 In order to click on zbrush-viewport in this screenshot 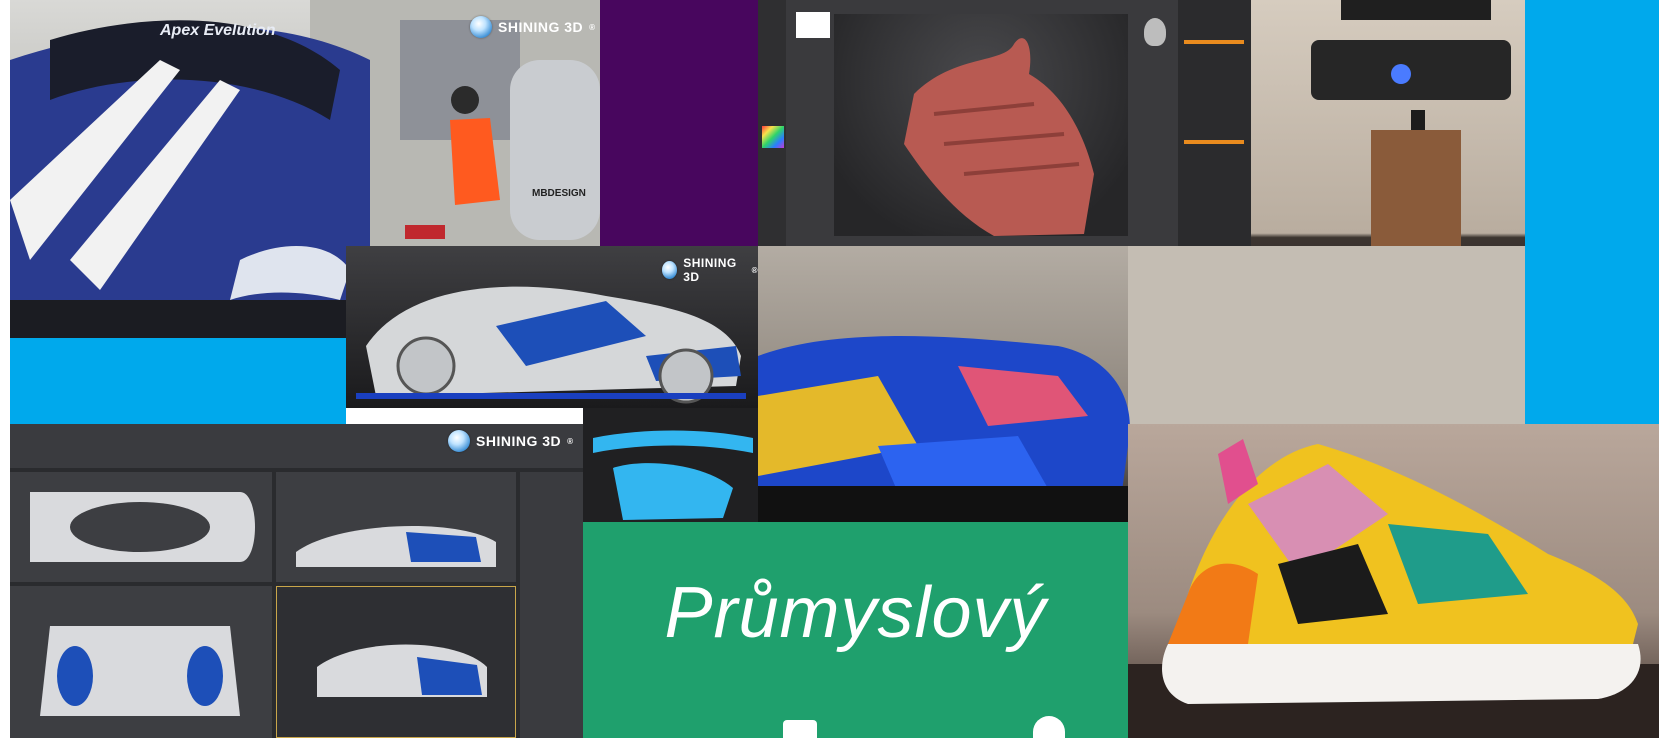, I will do `click(981, 125)`.